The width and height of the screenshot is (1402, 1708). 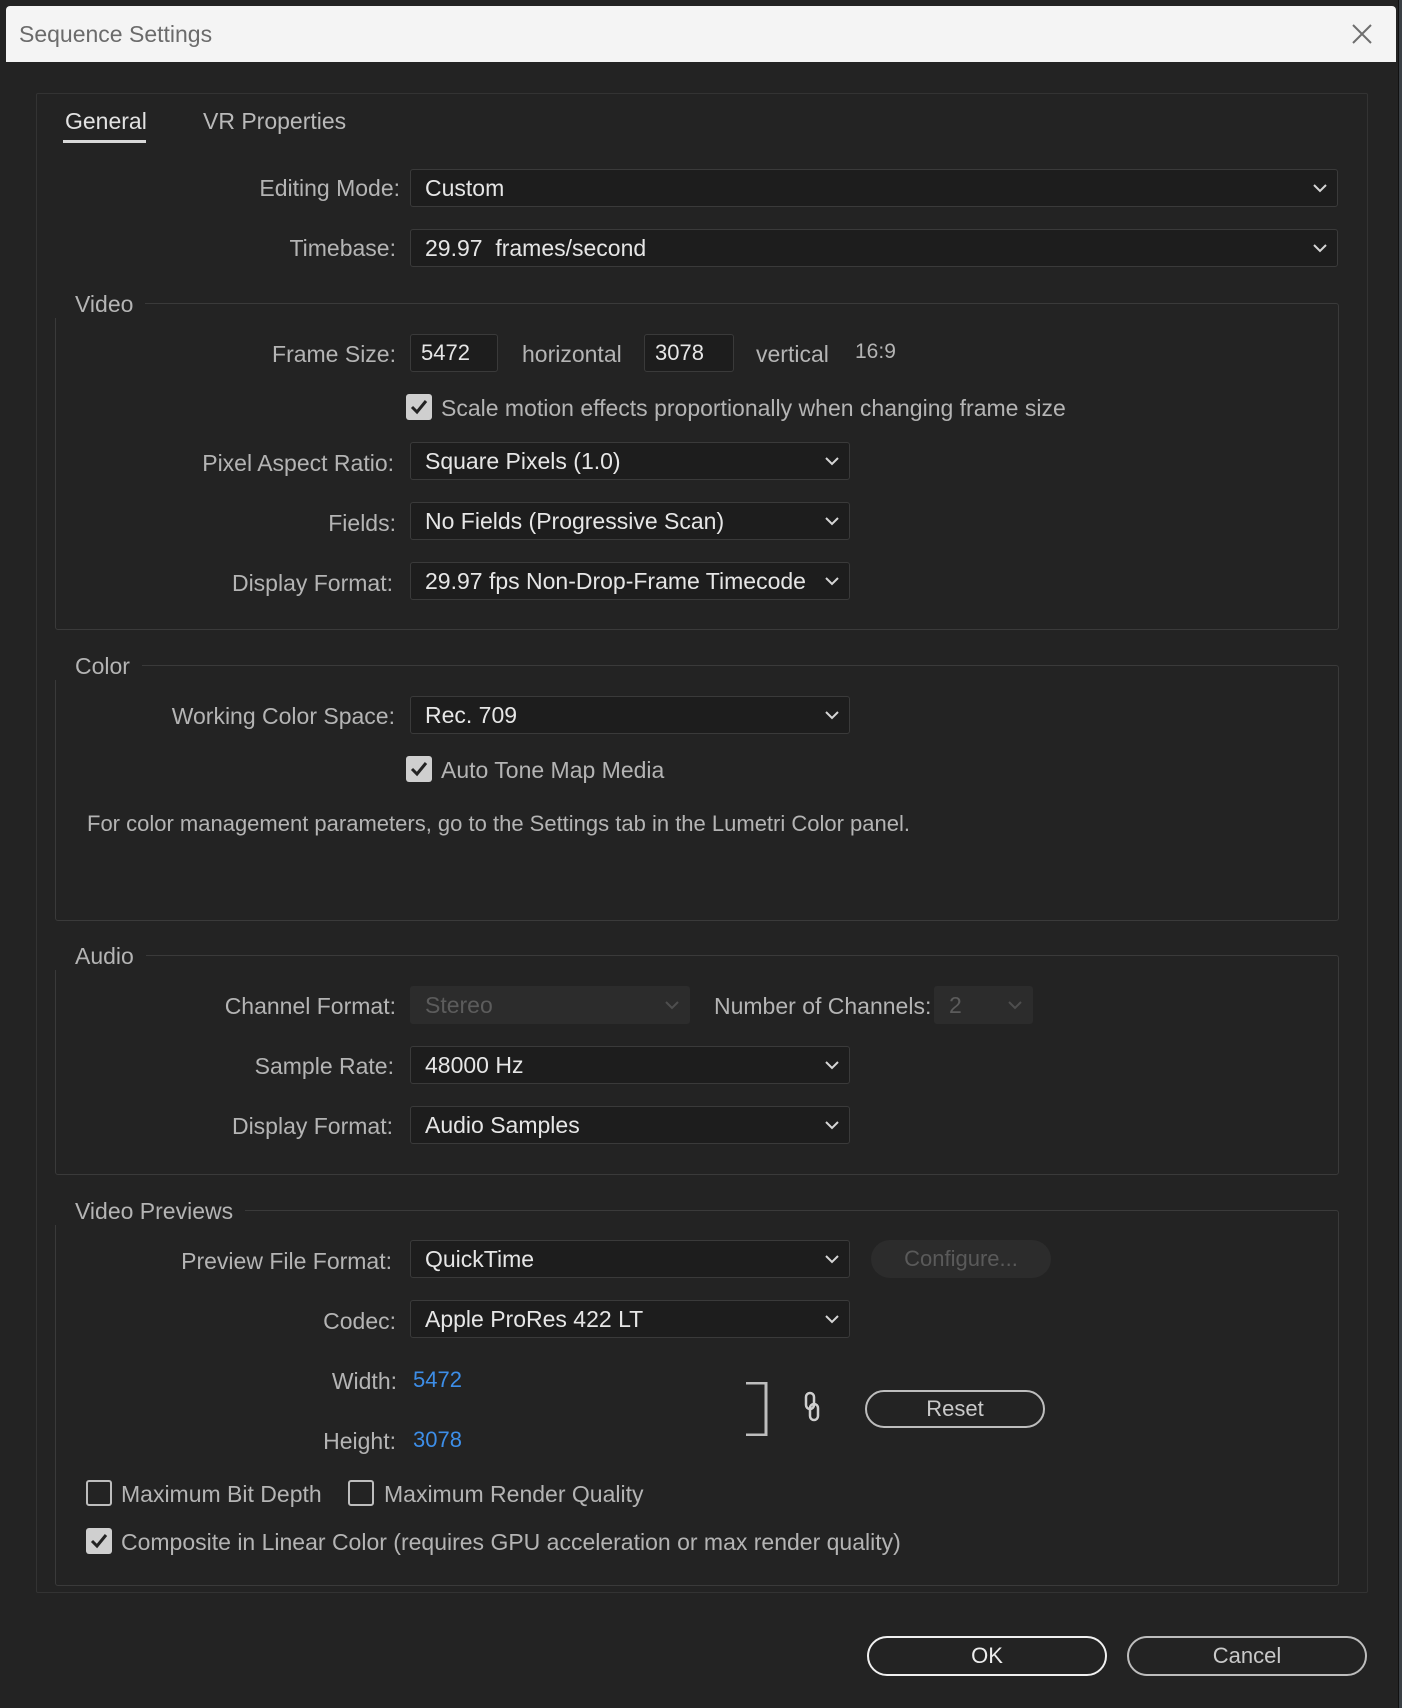 I want to click on codec-dropdown: Apple ProRes 422 LT, so click(x=630, y=1319).